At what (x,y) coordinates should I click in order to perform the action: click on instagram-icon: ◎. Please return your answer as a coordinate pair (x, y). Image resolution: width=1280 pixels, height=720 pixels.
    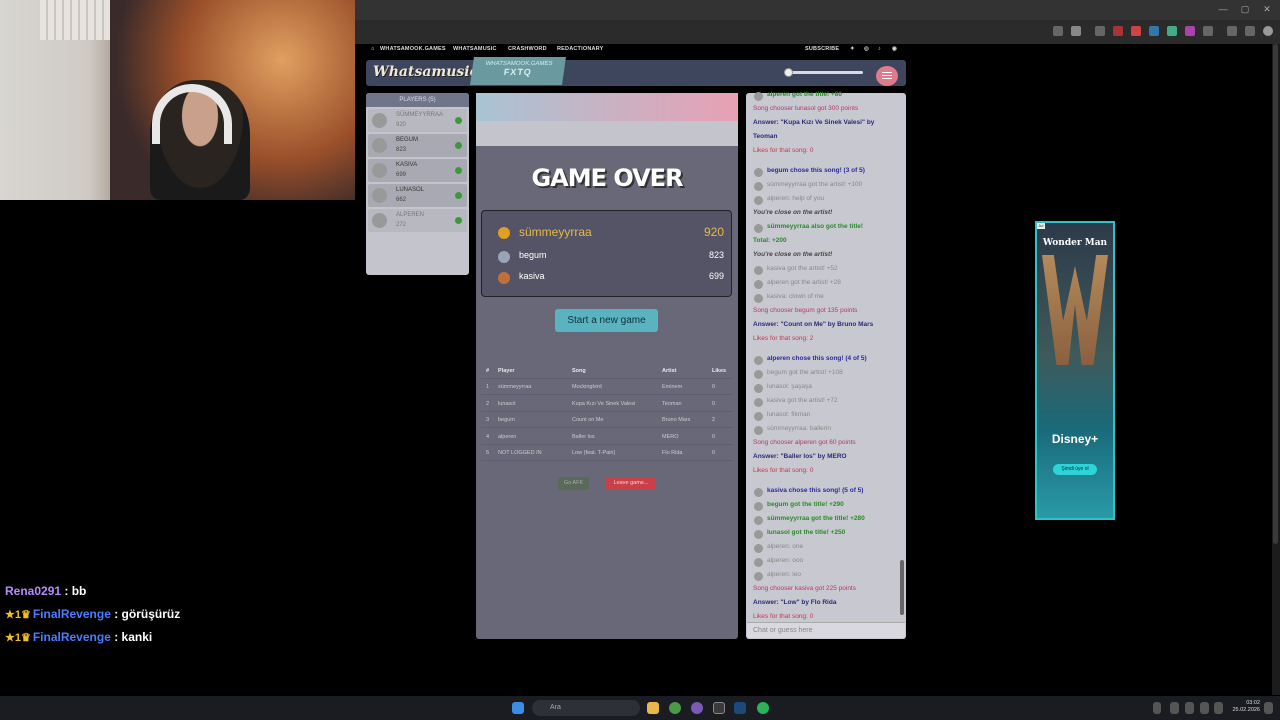
    Looking at the image, I should click on (866, 49).